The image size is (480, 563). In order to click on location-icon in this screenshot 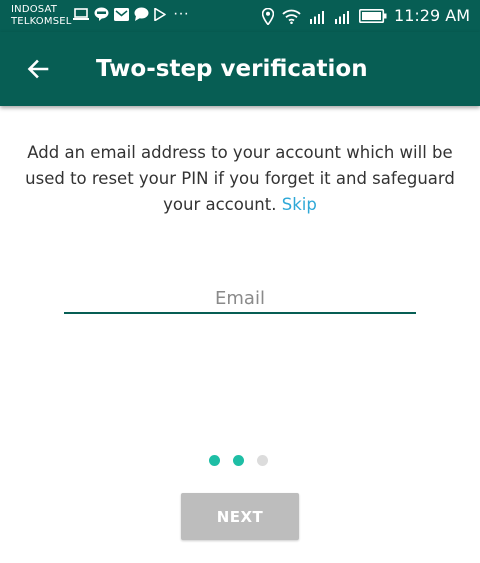, I will do `click(268, 16)`.